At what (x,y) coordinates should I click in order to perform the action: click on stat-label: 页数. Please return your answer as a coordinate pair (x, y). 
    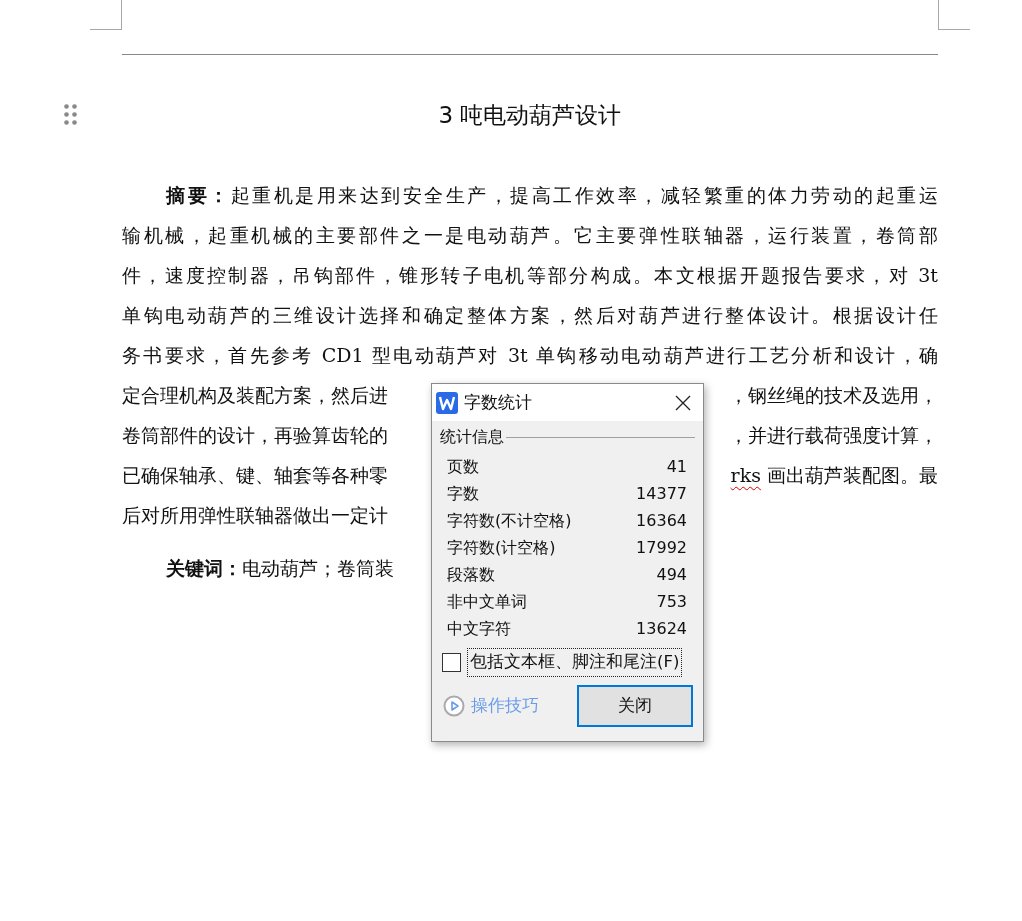
    Looking at the image, I should click on (463, 467).